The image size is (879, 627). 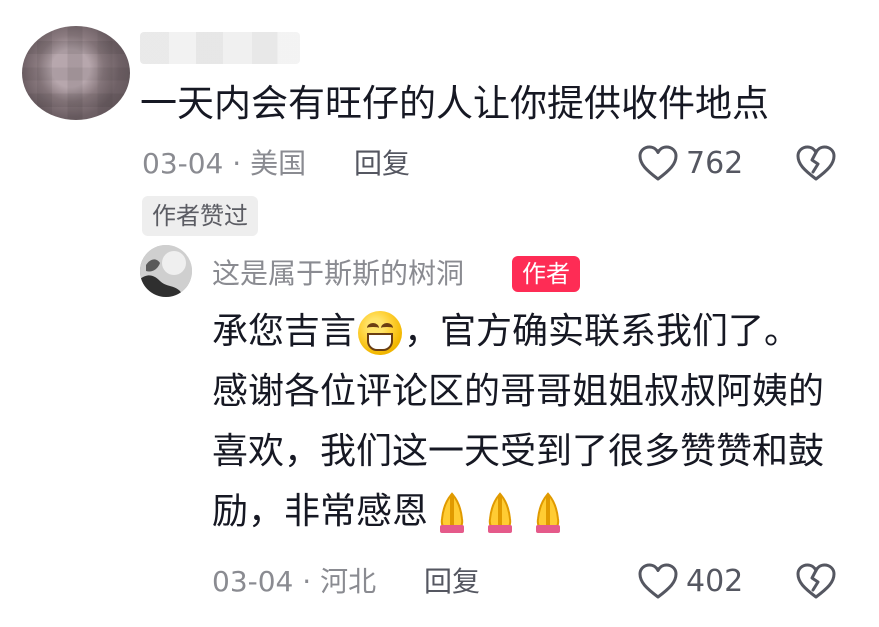 I want to click on comment-like-button, so click(x=658, y=165).